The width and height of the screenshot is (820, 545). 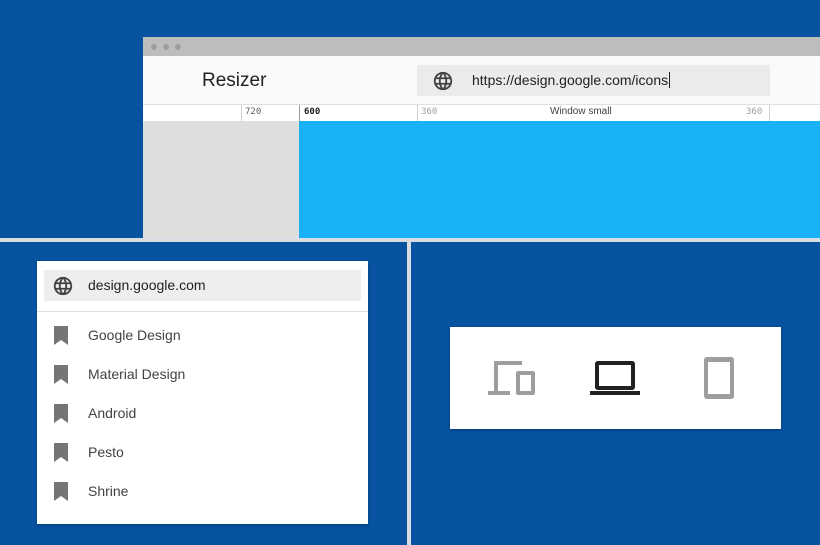 I want to click on window-titlebar, so click(x=481, y=46).